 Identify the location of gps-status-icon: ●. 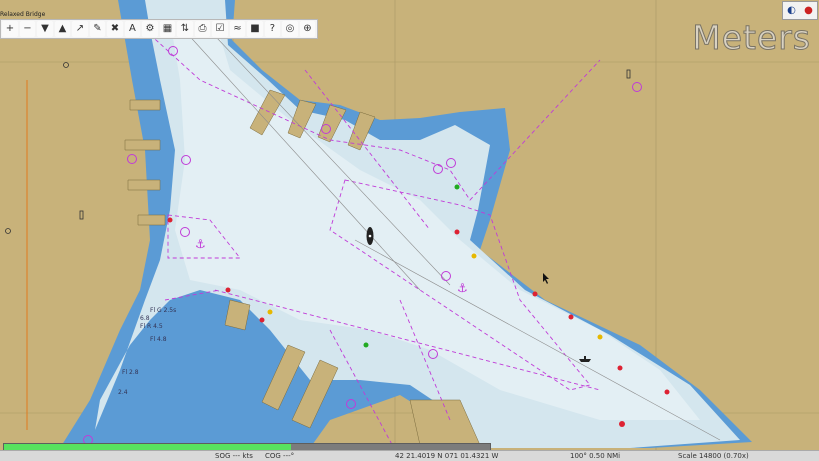
(808, 10).